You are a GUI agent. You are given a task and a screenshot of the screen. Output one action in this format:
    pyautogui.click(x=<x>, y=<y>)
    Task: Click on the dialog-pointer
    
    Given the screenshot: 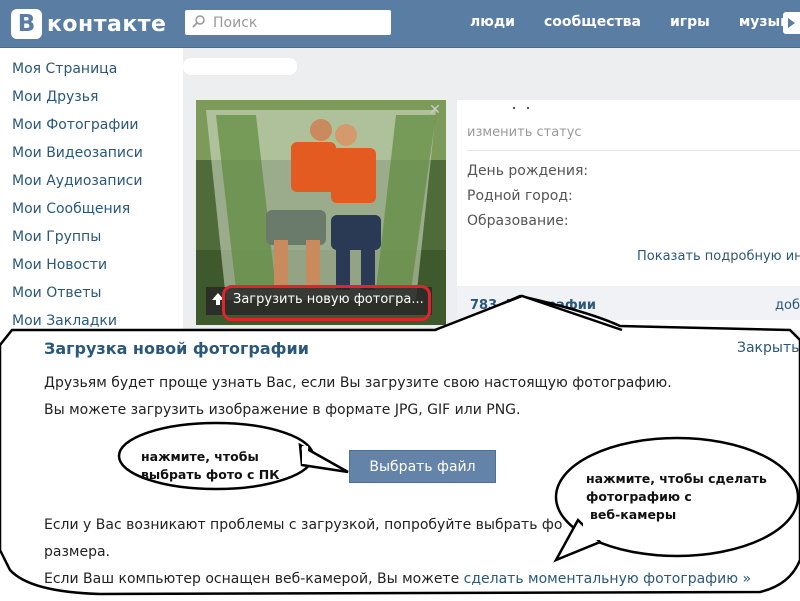 What is the action you would take?
    pyautogui.click(x=528, y=313)
    